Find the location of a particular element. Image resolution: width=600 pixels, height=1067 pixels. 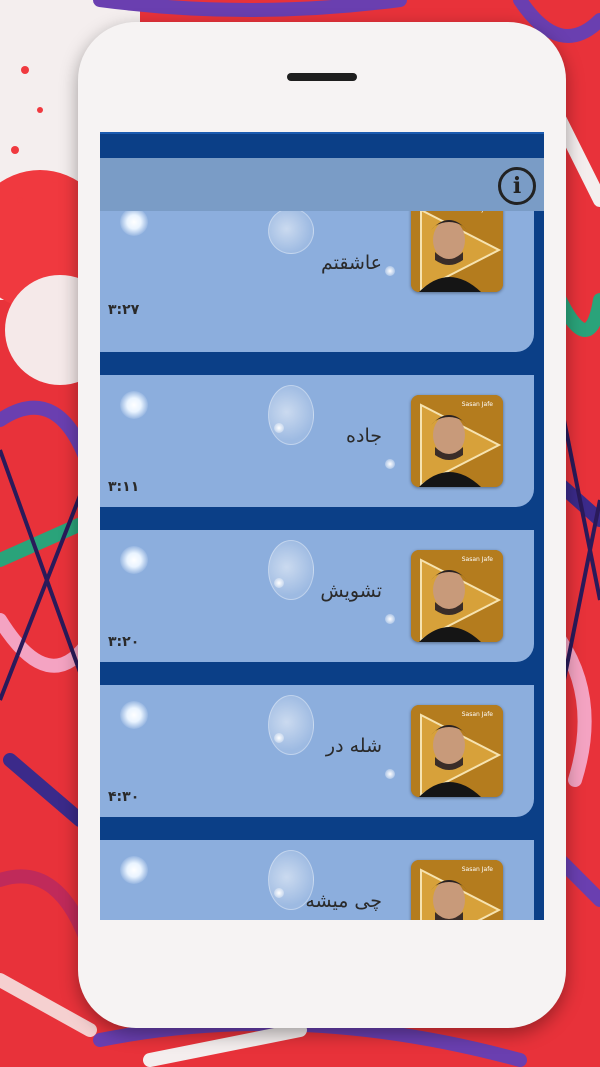

track-title: تشویش is located at coordinates (351, 591).